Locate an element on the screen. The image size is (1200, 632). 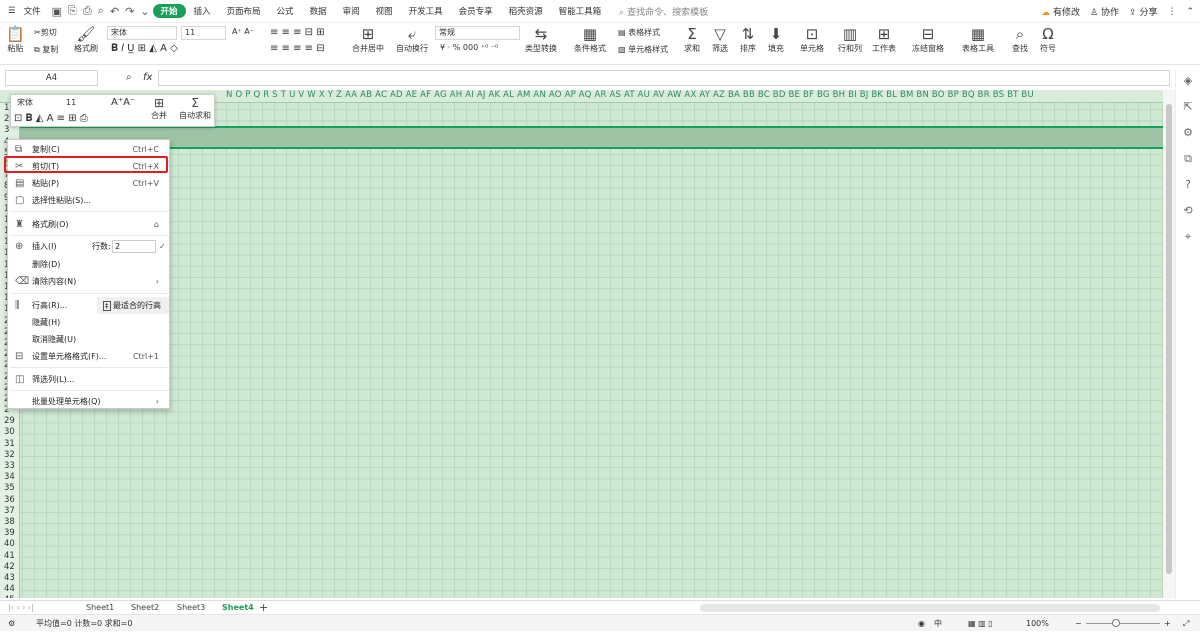
table-tools-button: ▦ 表格工具 is located at coordinates (978, 39).